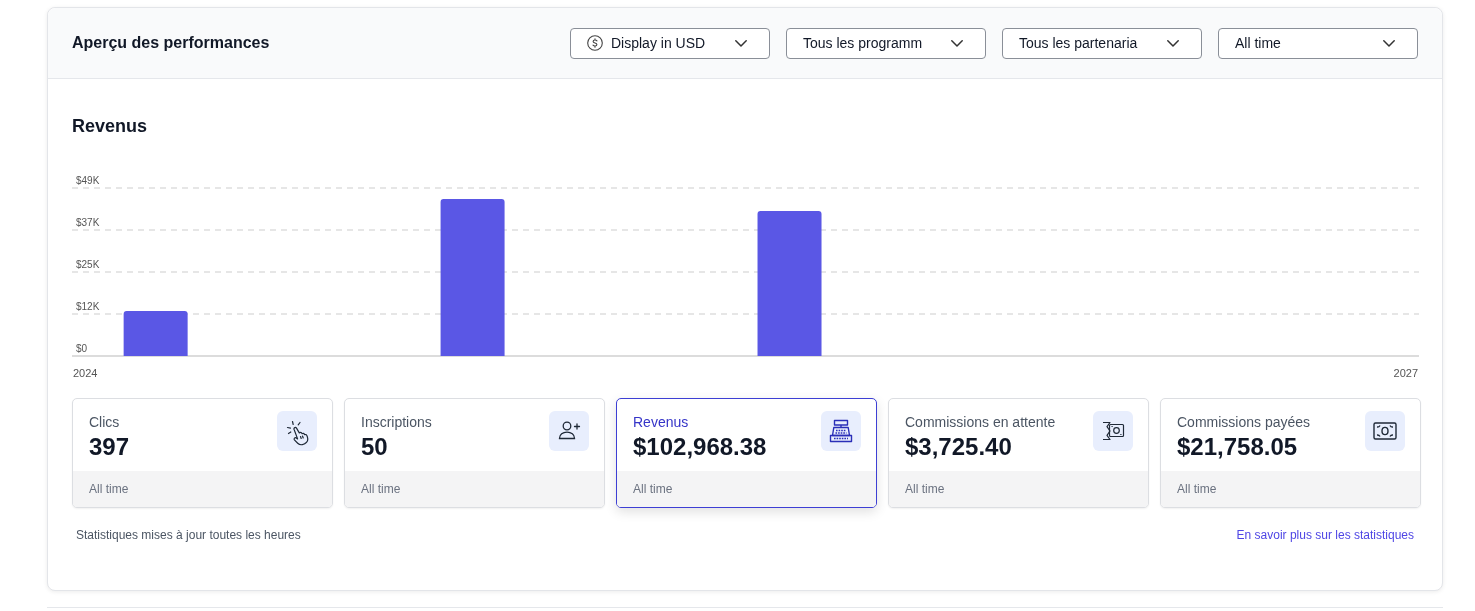  I want to click on learn-more-link: En savoir plus sur les statistiques, so click(1325, 535).